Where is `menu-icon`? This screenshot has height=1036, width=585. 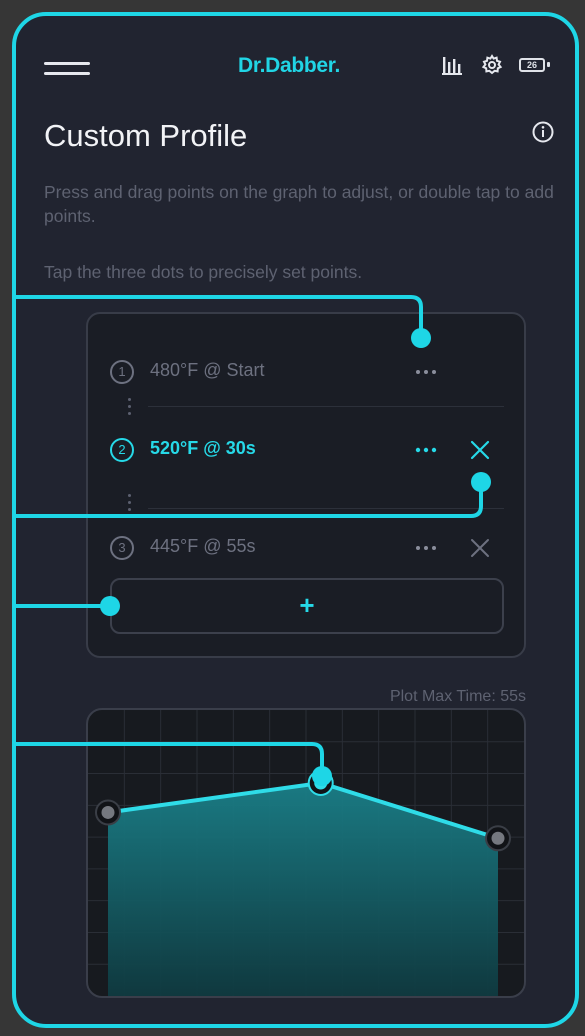 menu-icon is located at coordinates (67, 69).